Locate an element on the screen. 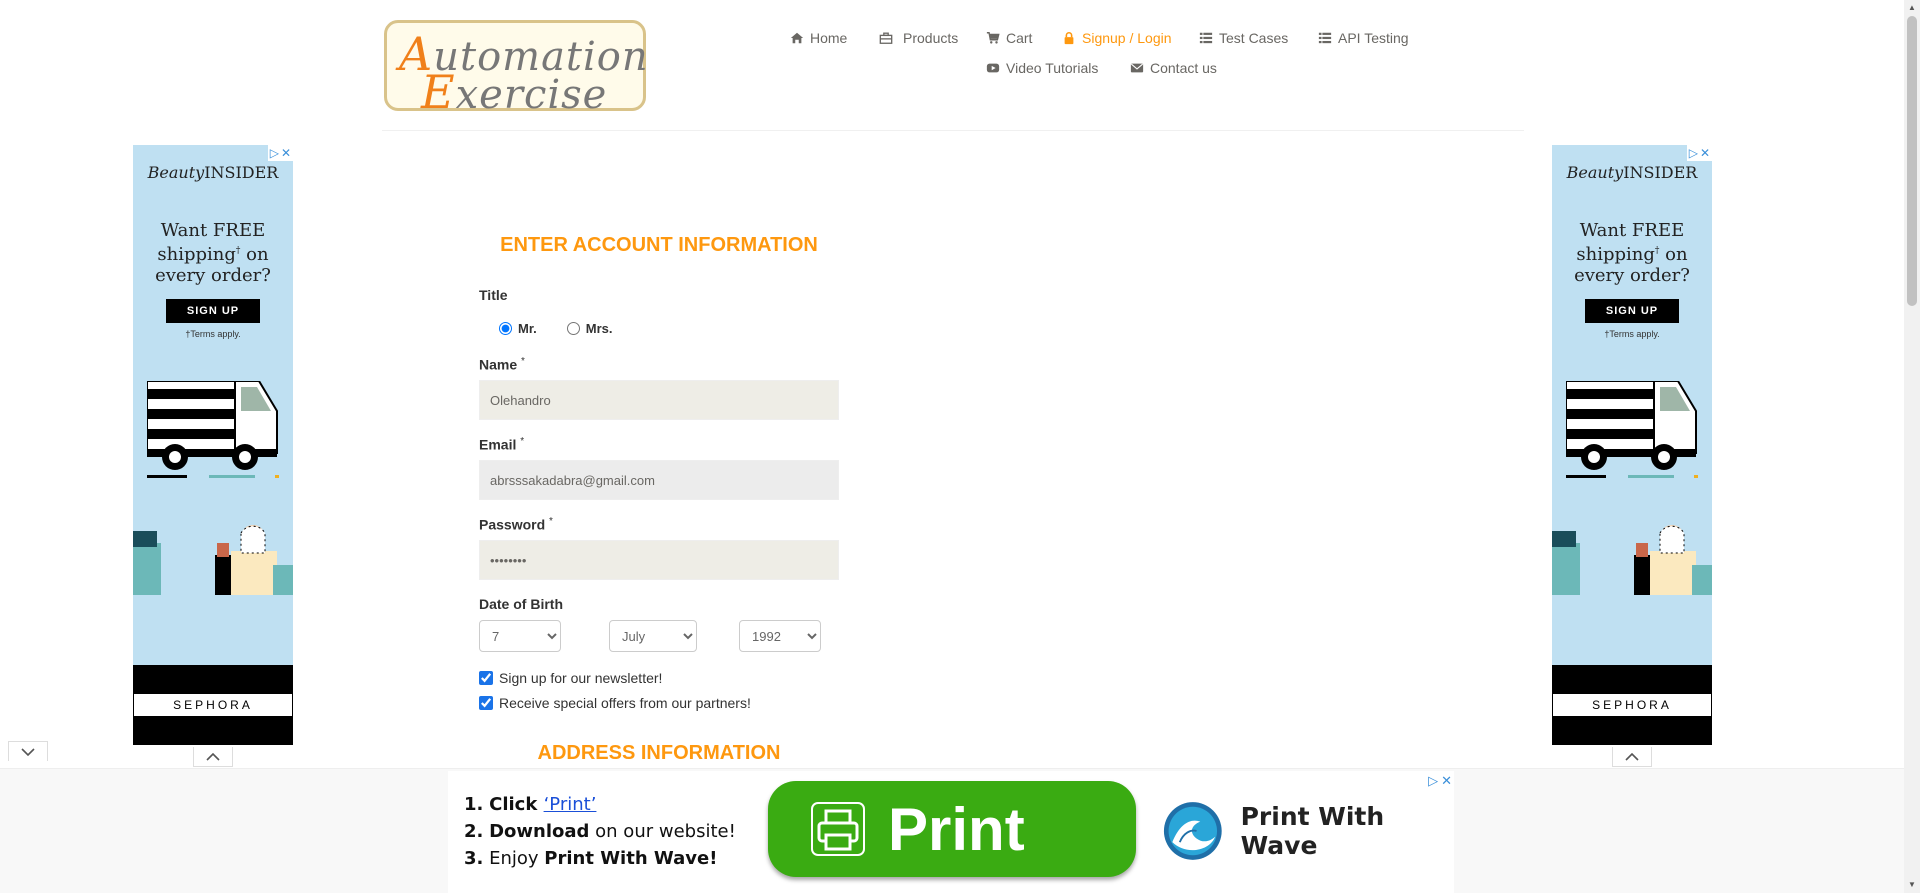  logo-initial-e: E is located at coordinates (438, 92).